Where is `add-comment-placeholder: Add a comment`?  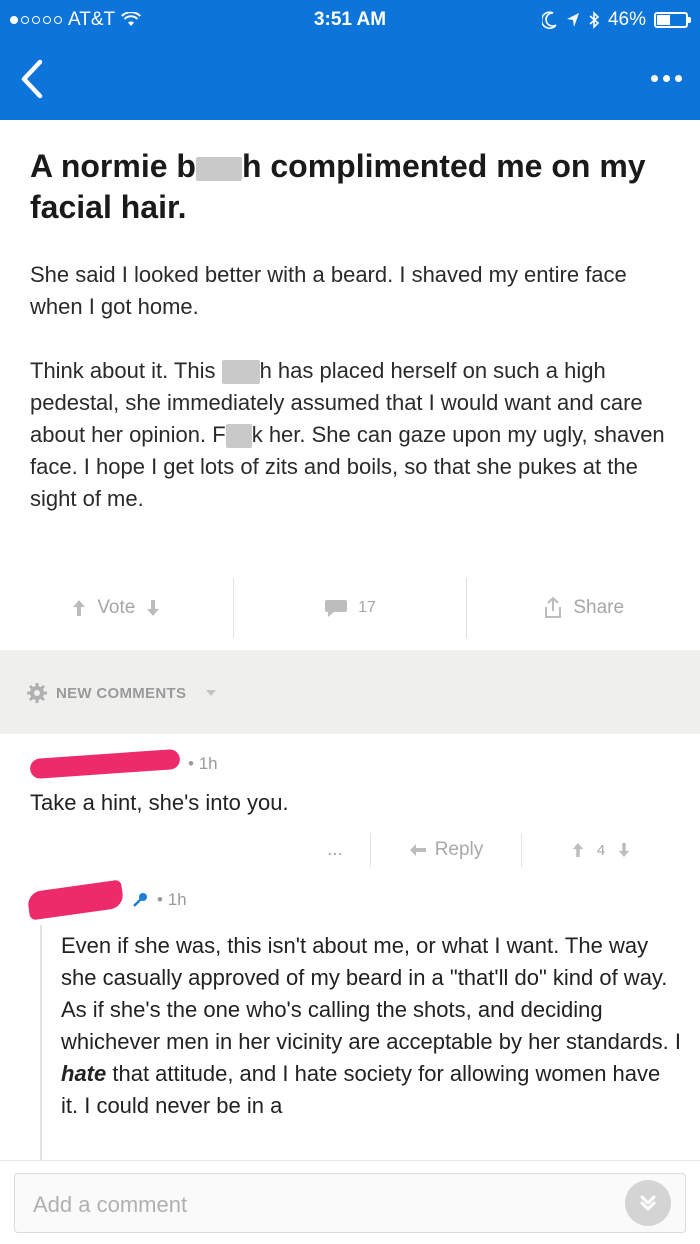 add-comment-placeholder: Add a comment is located at coordinates (110, 1204).